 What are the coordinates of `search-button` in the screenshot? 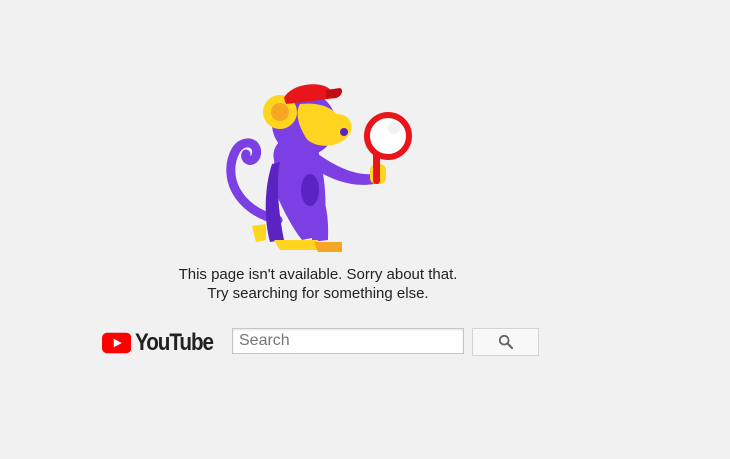 It's located at (505, 342).